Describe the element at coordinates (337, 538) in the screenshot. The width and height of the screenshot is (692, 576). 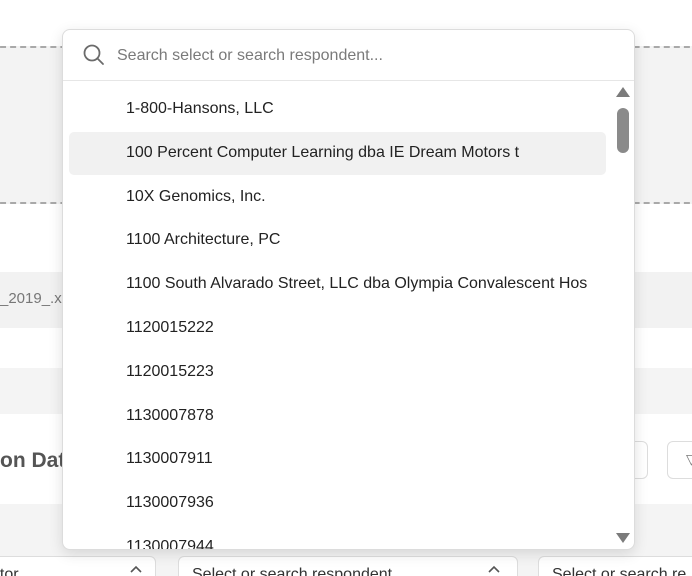
I see `option-item: 1130007944` at that location.